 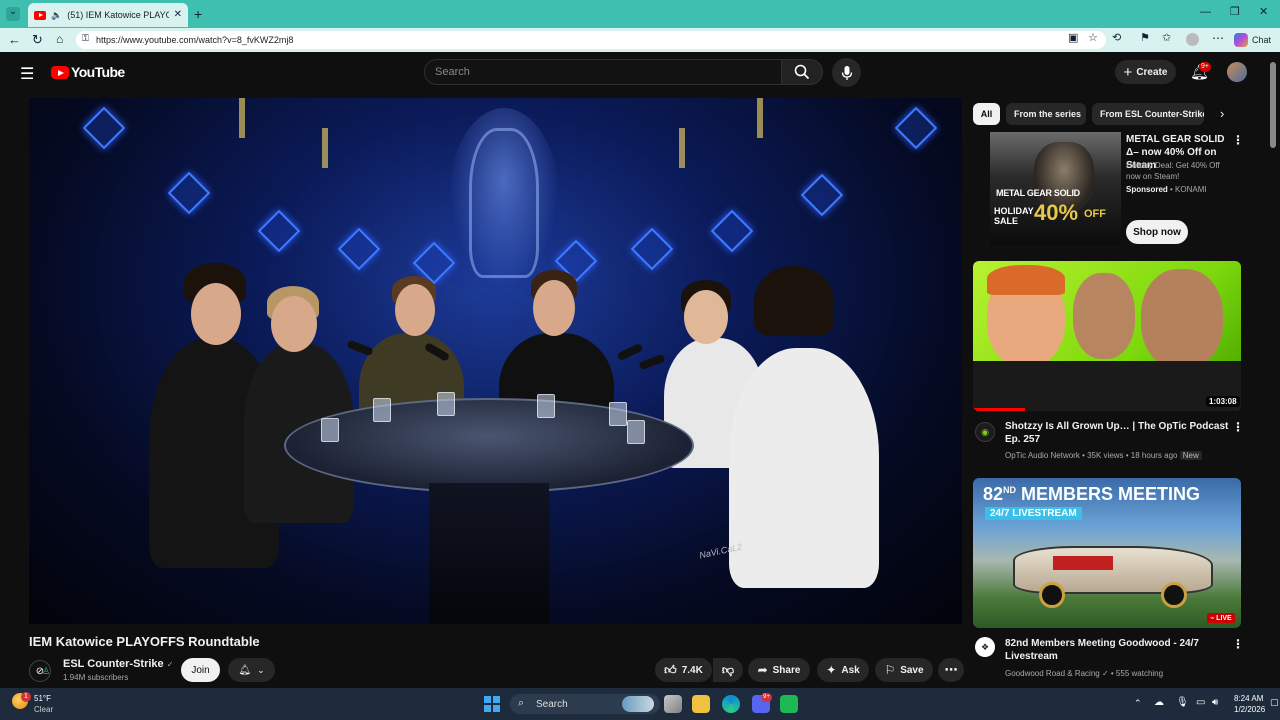 I want to click on home-icon: ⌂, so click(x=59, y=39).